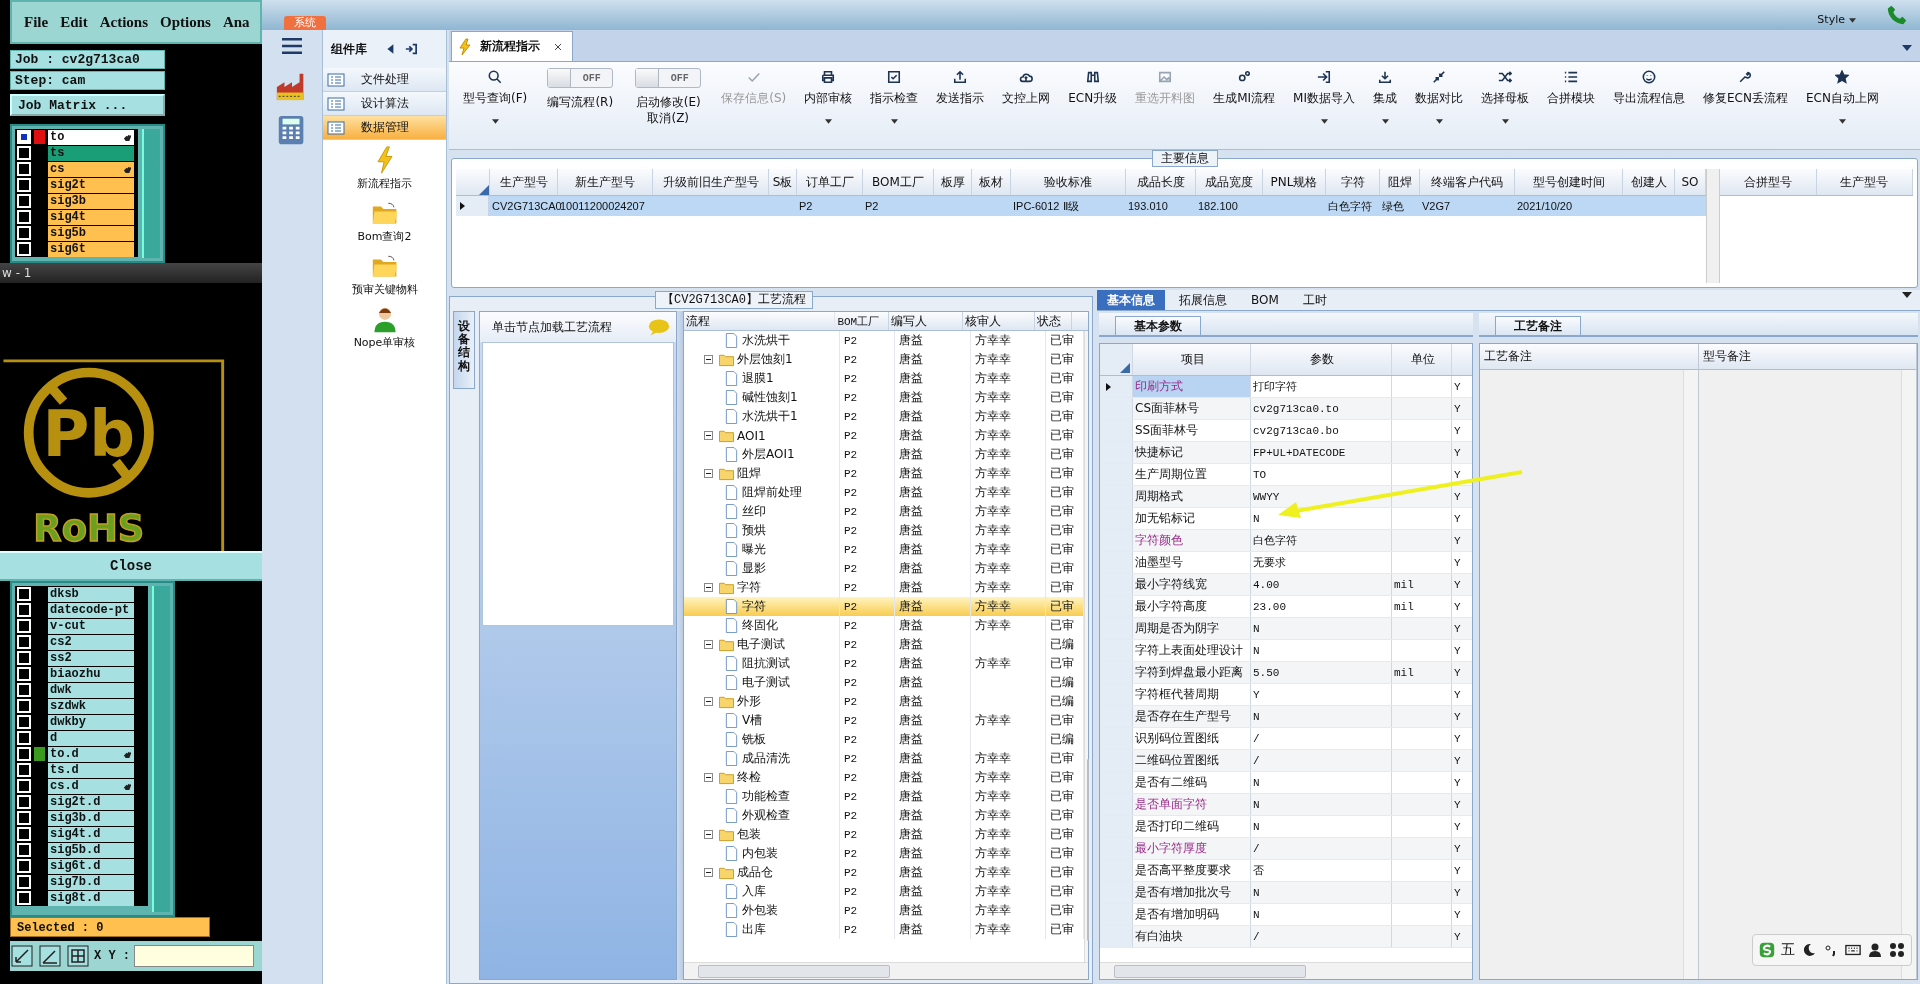 This screenshot has height=984, width=1920. What do you see at coordinates (884, 606) in the screenshot?
I see `tree-row: 字符 P2 唐益 方幸幸 已审` at bounding box center [884, 606].